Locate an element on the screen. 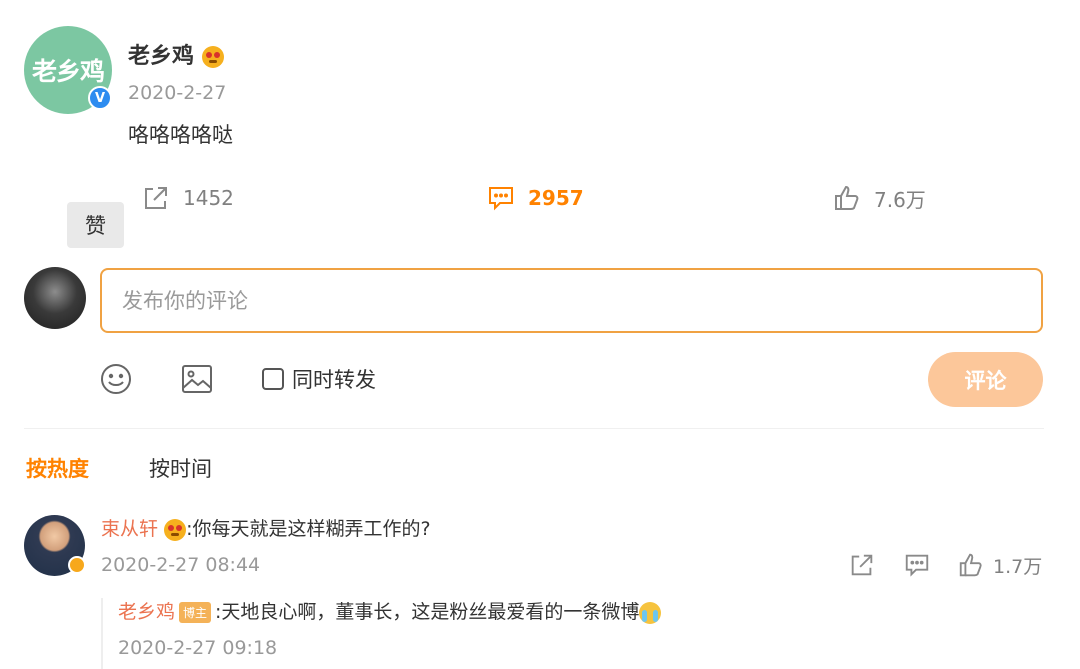  comment-like-button: 1.7万 is located at coordinates (999, 565).